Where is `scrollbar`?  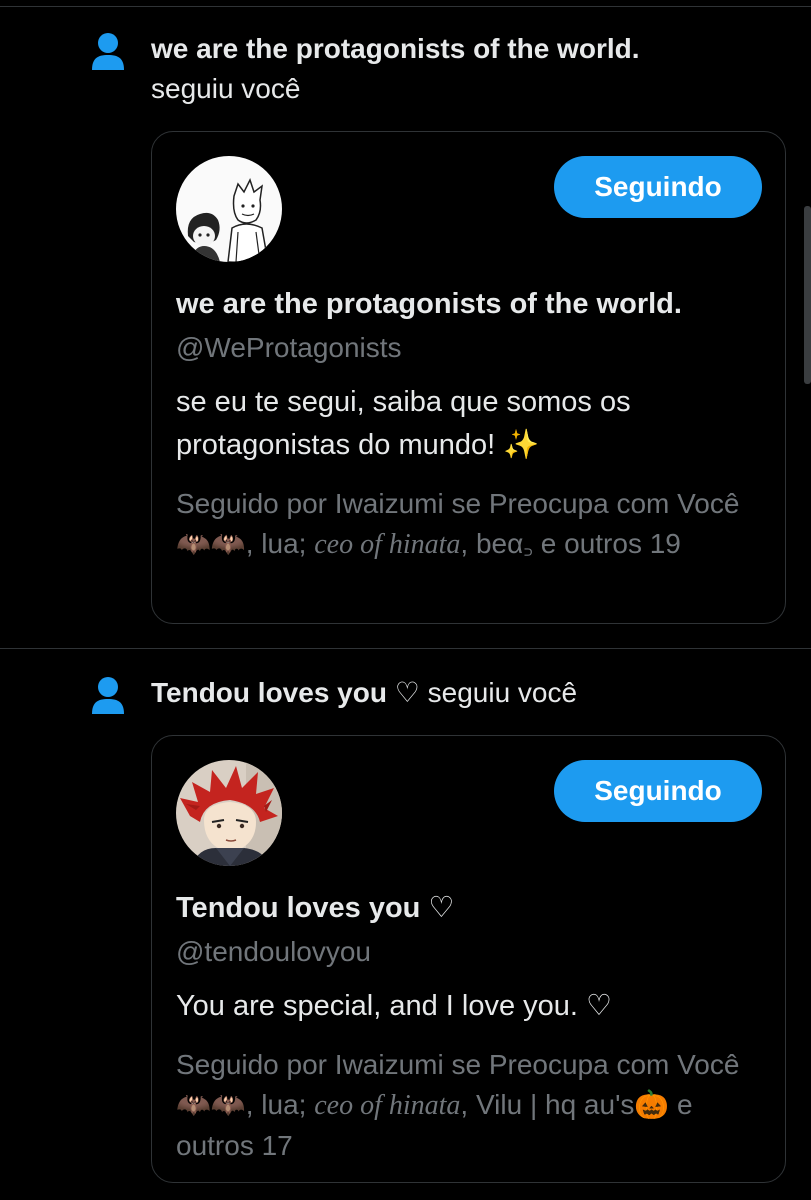
scrollbar is located at coordinates (807, 295).